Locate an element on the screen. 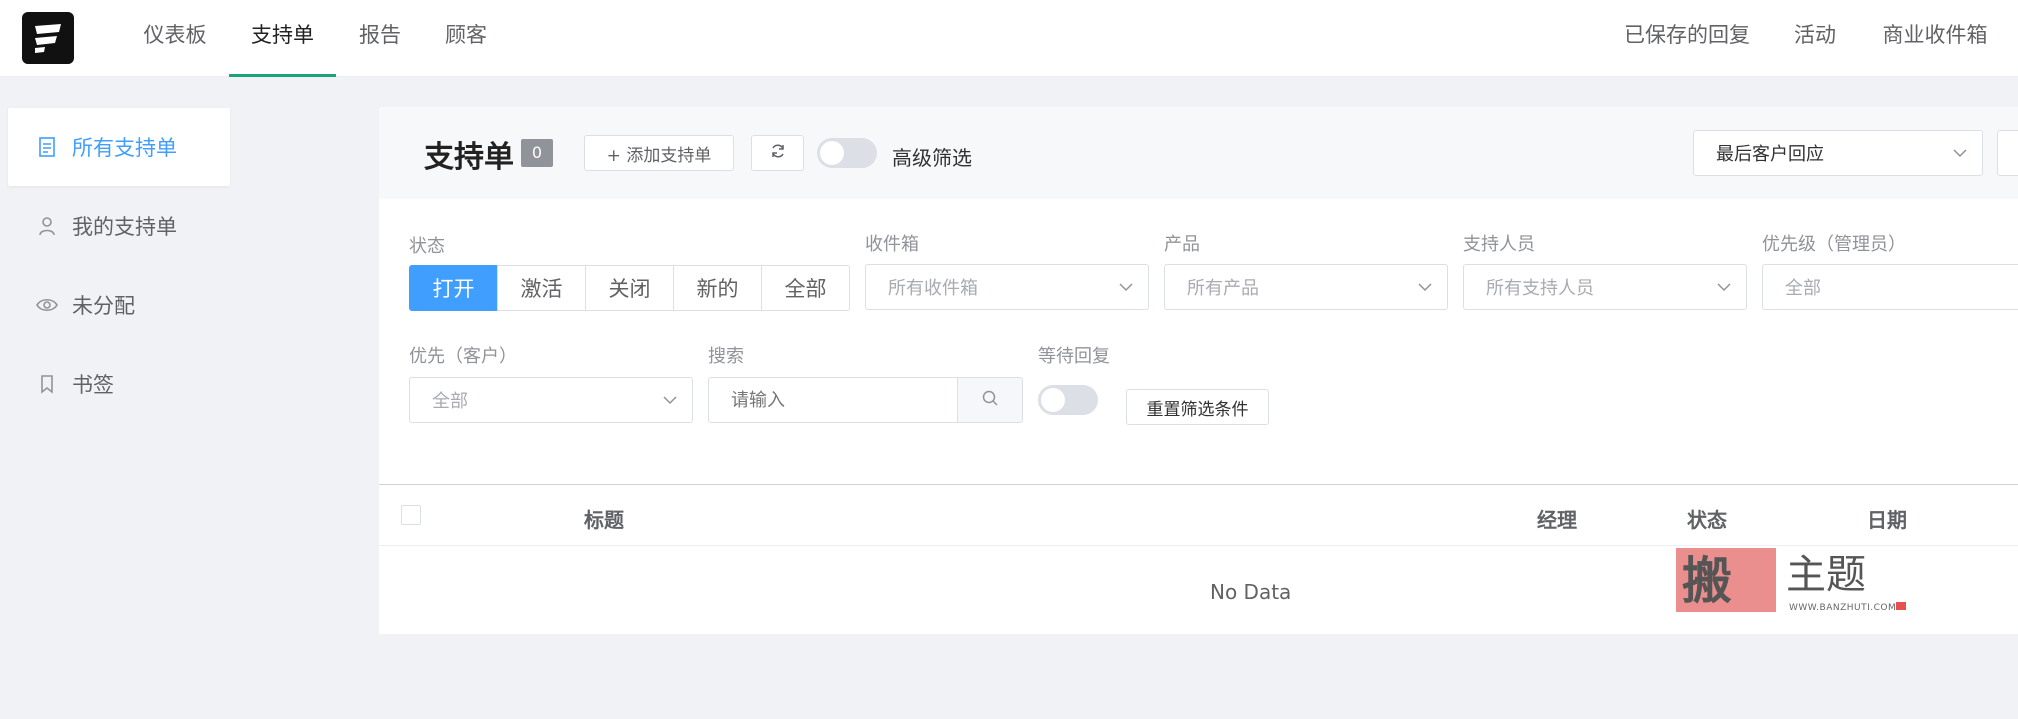  svg-text: 搬 is located at coordinates (1707, 580).